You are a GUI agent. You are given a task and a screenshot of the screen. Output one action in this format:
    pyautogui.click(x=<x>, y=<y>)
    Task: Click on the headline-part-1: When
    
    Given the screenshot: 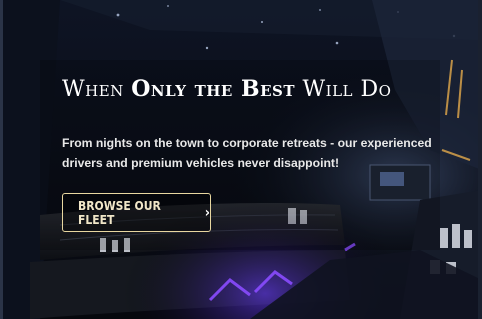 What is the action you would take?
    pyautogui.click(x=97, y=89)
    